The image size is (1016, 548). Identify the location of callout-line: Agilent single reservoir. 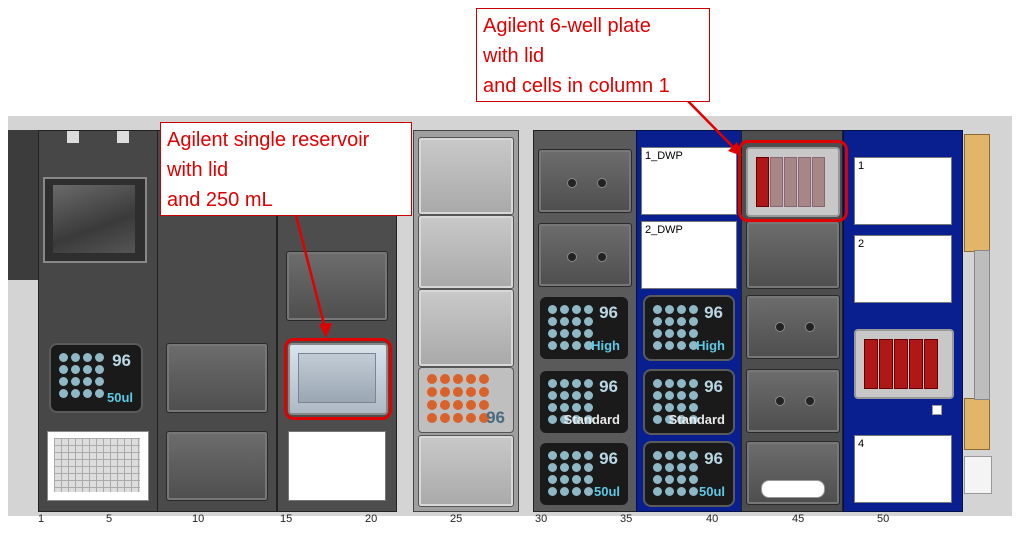
(268, 140).